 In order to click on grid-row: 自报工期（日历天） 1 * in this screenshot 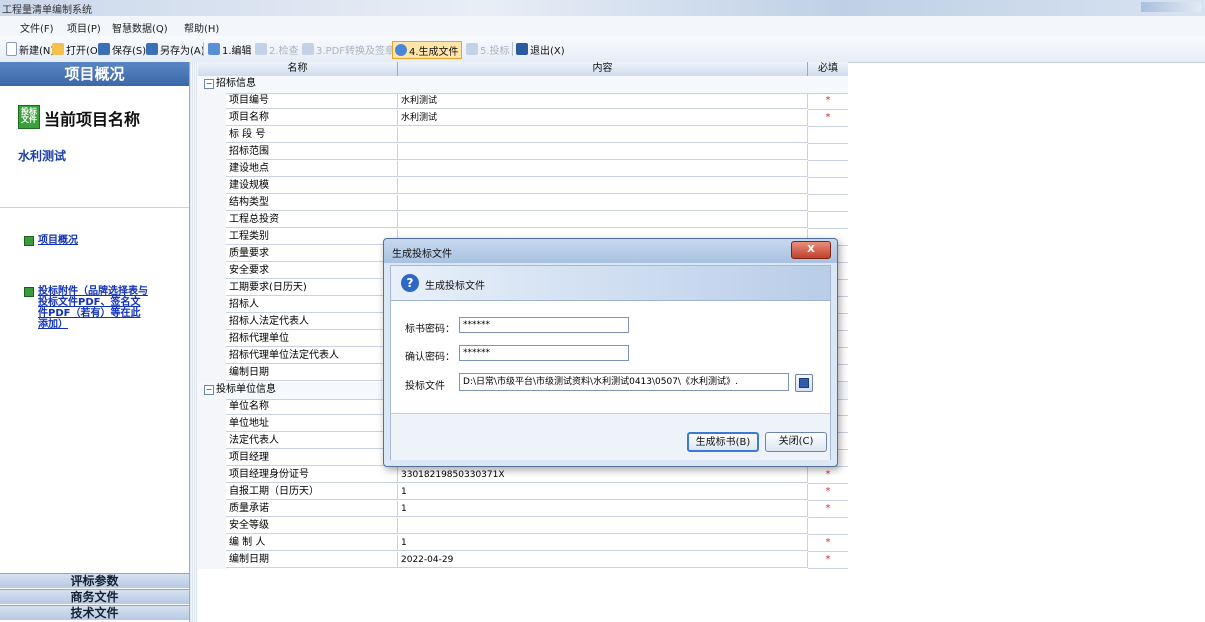, I will do `click(523, 492)`.